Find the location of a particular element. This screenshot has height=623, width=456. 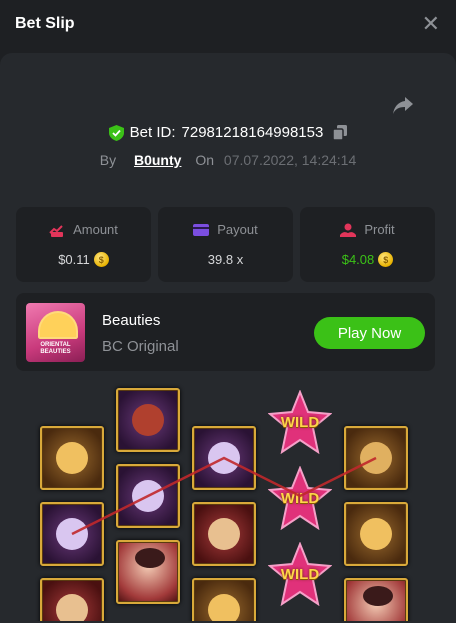

amount-stat: Amount $0.11 $ is located at coordinates (83, 244).